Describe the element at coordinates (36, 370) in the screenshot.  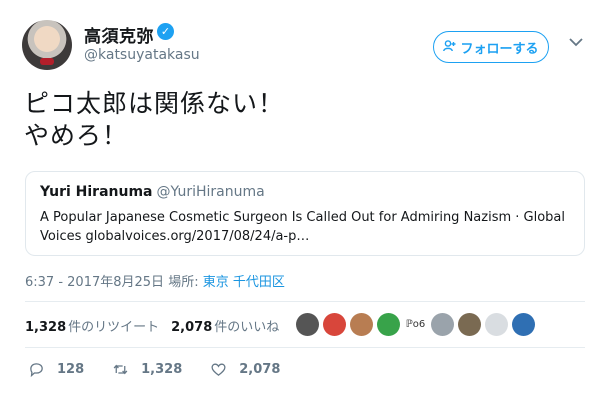
I see `reply-icon` at that location.